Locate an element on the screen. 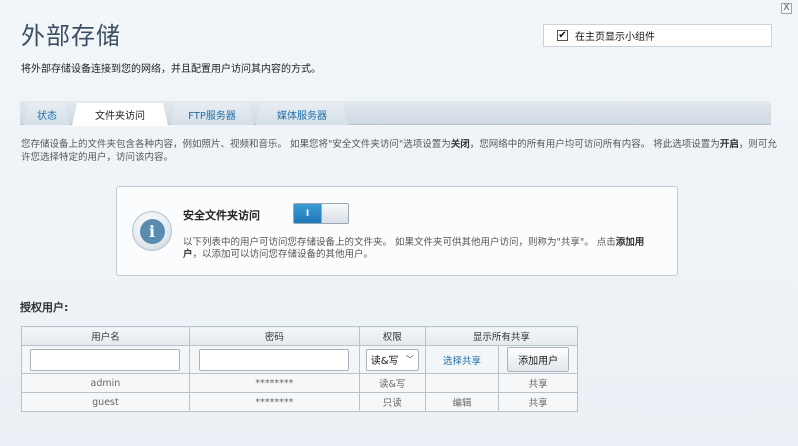  tab-bar: 状态 文件夹访问 FTP服务器 媒体服务器 is located at coordinates (395, 113).